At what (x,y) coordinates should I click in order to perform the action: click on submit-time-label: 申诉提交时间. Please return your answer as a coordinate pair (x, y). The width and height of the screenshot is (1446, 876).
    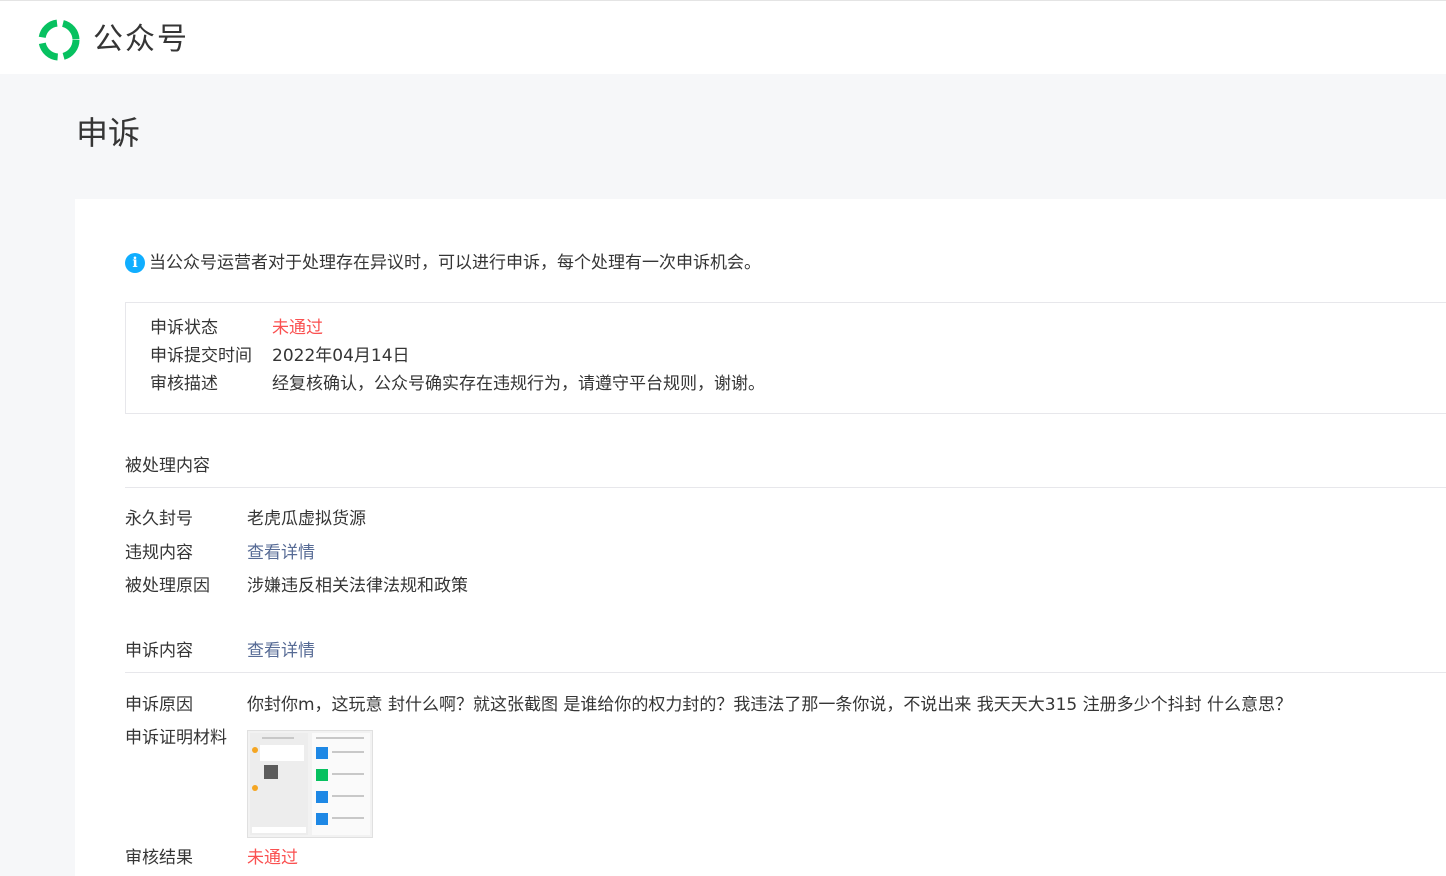
    Looking at the image, I should click on (201, 356).